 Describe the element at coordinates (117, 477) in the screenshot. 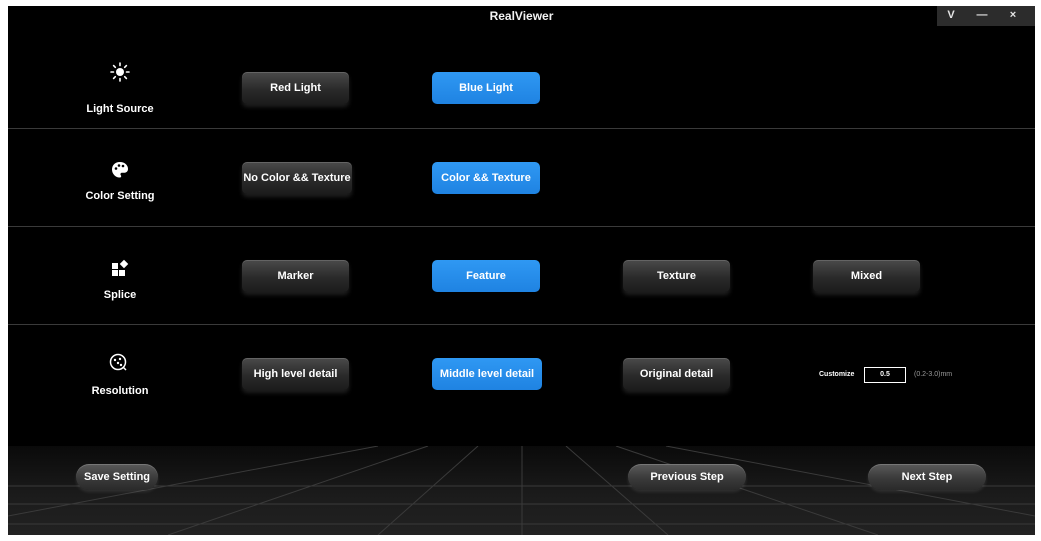

I see `save-setting-button: Save Setting` at that location.